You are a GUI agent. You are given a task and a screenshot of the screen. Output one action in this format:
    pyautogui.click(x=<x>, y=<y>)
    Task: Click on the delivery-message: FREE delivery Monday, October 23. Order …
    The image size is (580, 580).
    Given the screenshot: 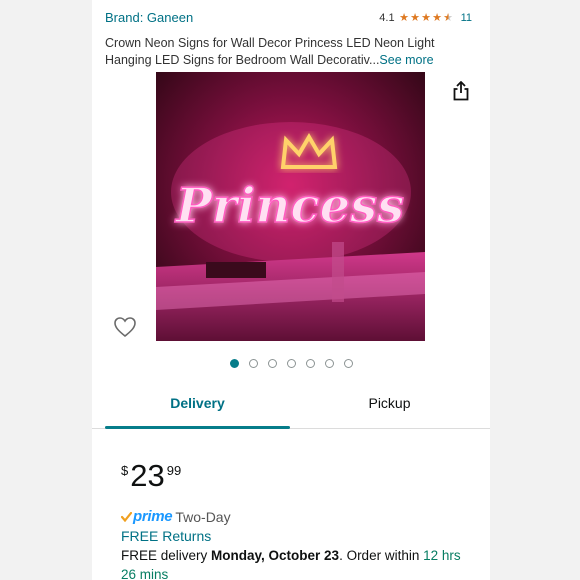 What is the action you would take?
    pyautogui.click(x=296, y=563)
    